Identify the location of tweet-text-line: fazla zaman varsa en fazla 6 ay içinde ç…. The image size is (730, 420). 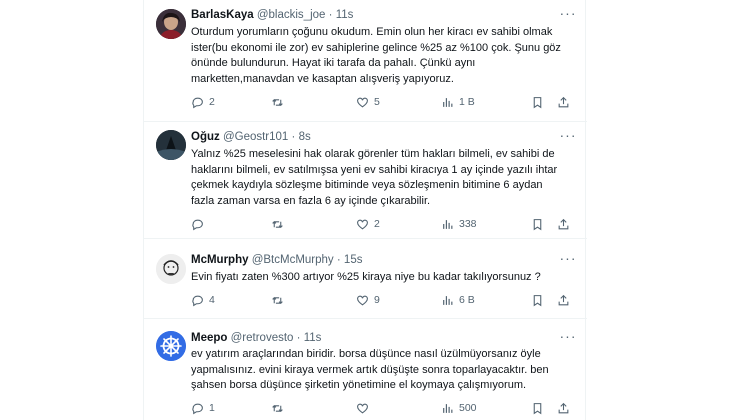
(311, 200).